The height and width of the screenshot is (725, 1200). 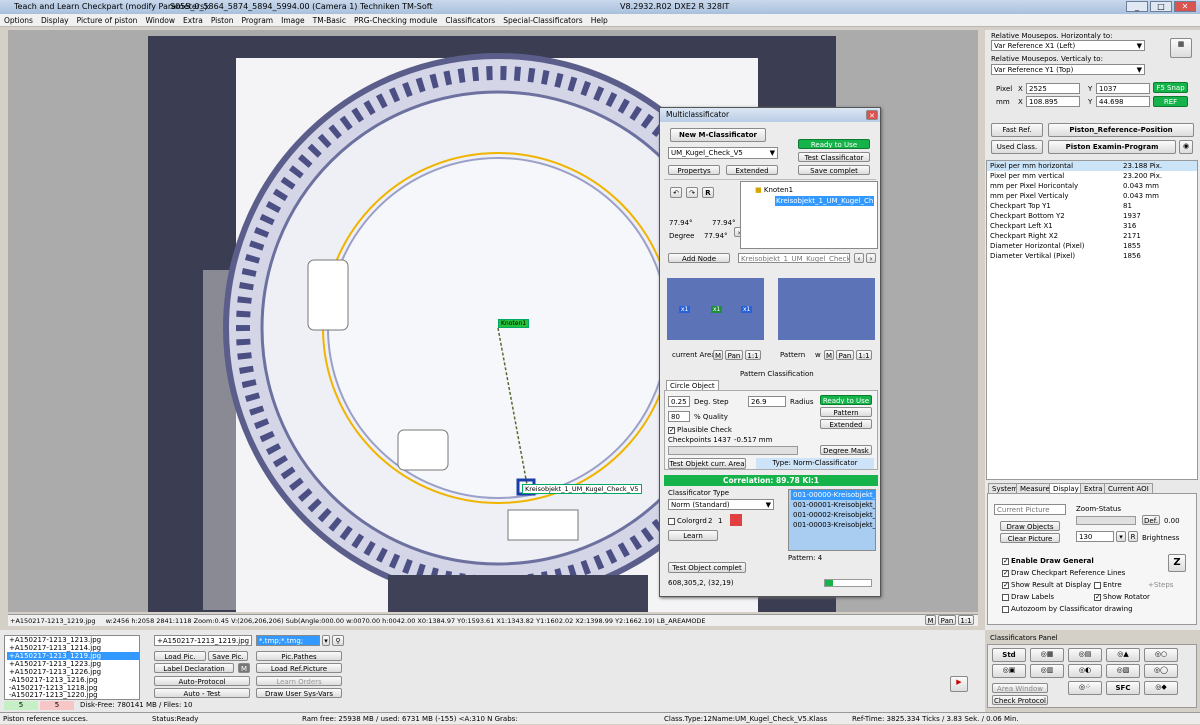 What do you see at coordinates (707, 463) in the screenshot?
I see `test-object-area-button: Test Objekt curr. Area` at bounding box center [707, 463].